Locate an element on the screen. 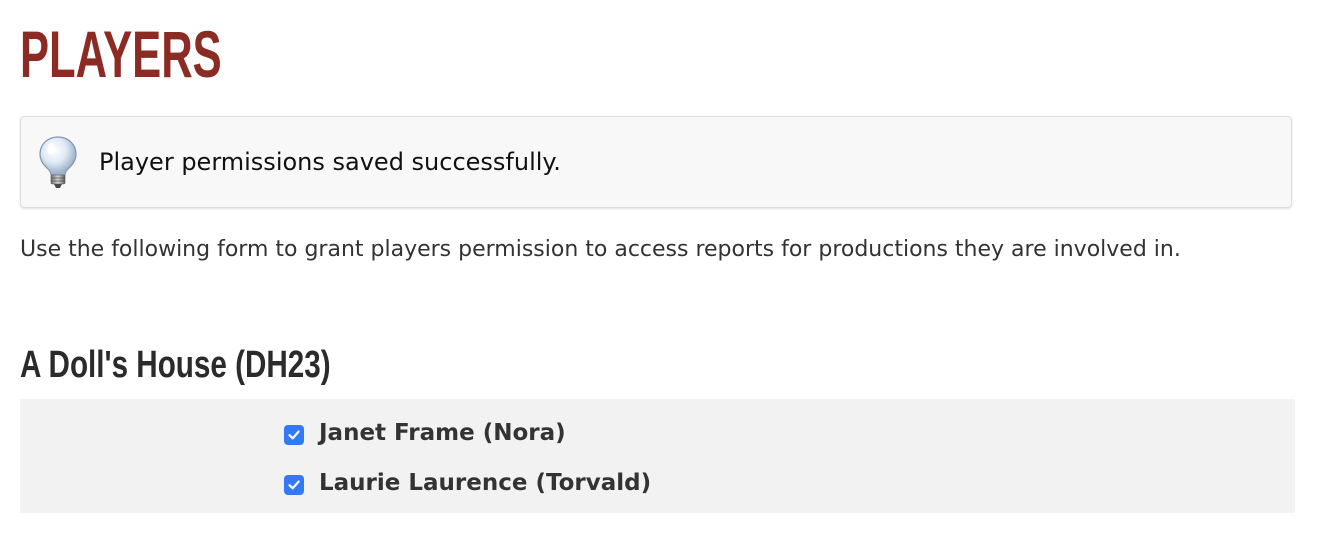 Image resolution: width=1326 pixels, height=544 pixels. production-title: A Doll's House (DH23) is located at coordinates (175, 365).